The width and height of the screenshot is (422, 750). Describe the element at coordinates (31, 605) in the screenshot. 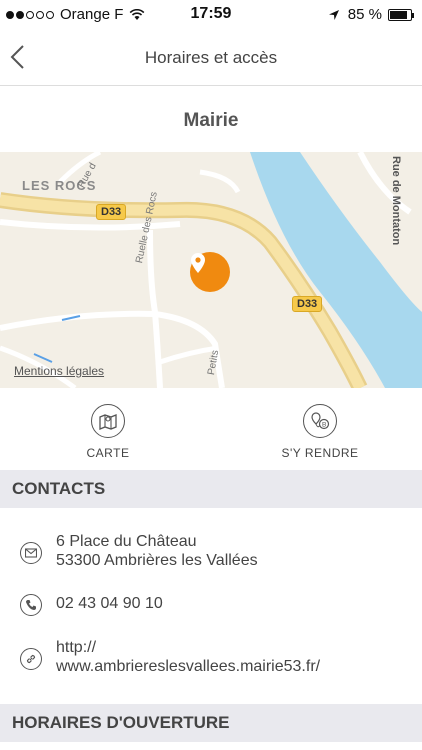

I see `phone-icon` at that location.